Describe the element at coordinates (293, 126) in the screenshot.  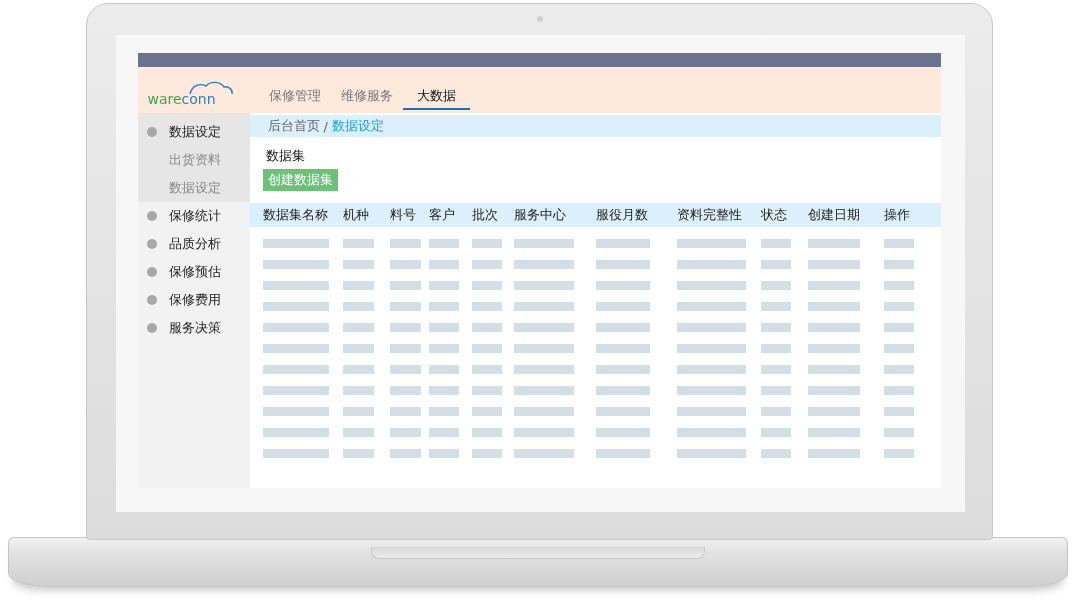
I see `breadcrumb-link: 后台首页` at that location.